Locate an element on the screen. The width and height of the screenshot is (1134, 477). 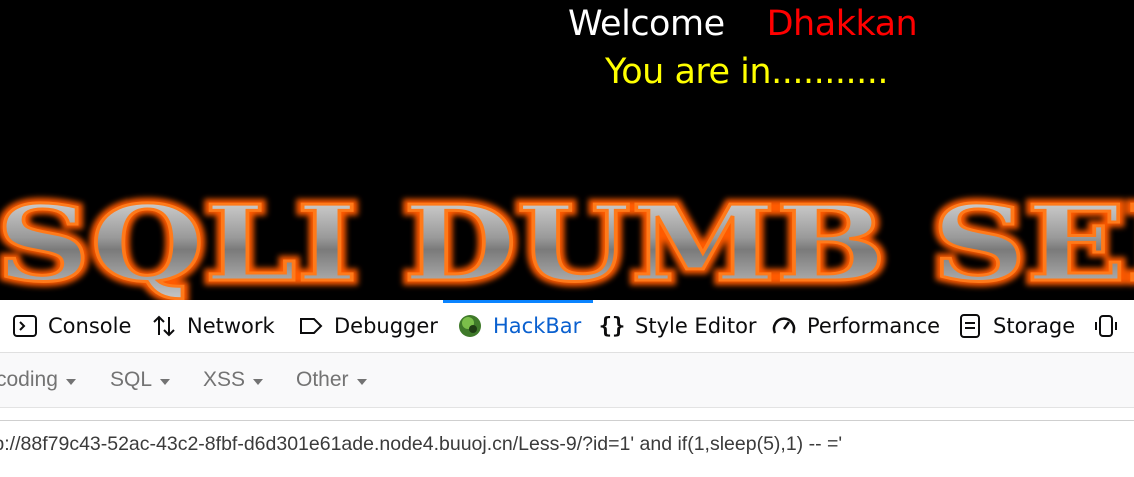
hackbar-menubar: coding SQL XSS Other is located at coordinates (567, 380).